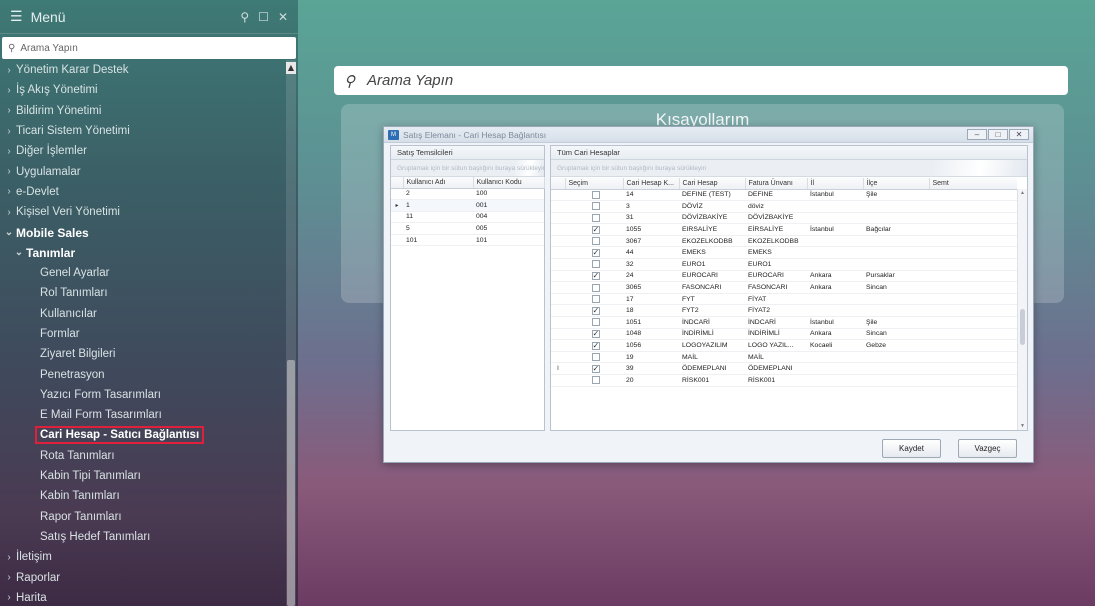 The image size is (1095, 606). What do you see at coordinates (142, 435) in the screenshot?
I see `sidebar-item: Cari Hesap - Satıcı Bağlantısı` at bounding box center [142, 435].